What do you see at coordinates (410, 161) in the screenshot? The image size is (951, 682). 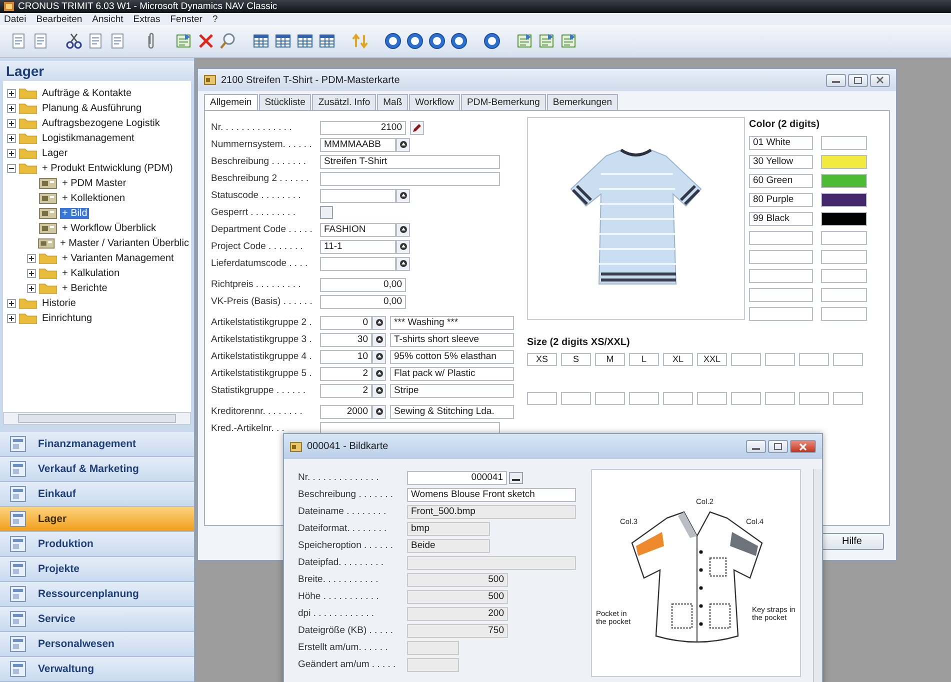 I see `input-field: Streifen T-Shirt` at bounding box center [410, 161].